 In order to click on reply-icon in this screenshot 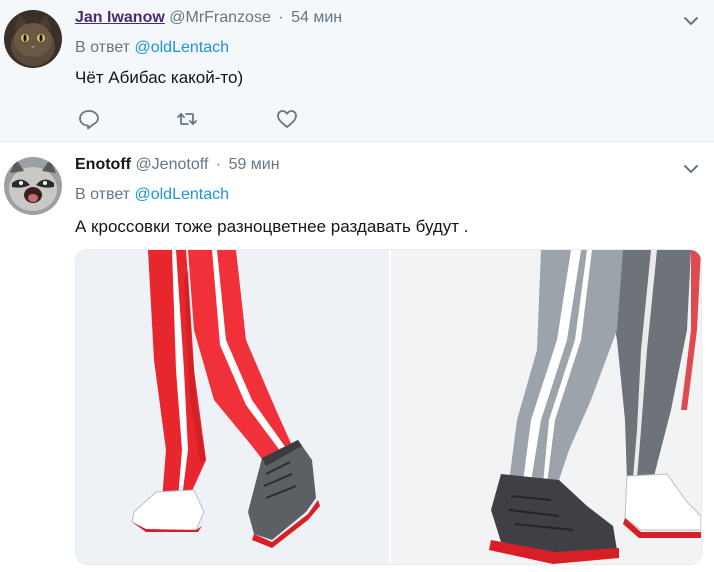, I will do `click(89, 119)`.